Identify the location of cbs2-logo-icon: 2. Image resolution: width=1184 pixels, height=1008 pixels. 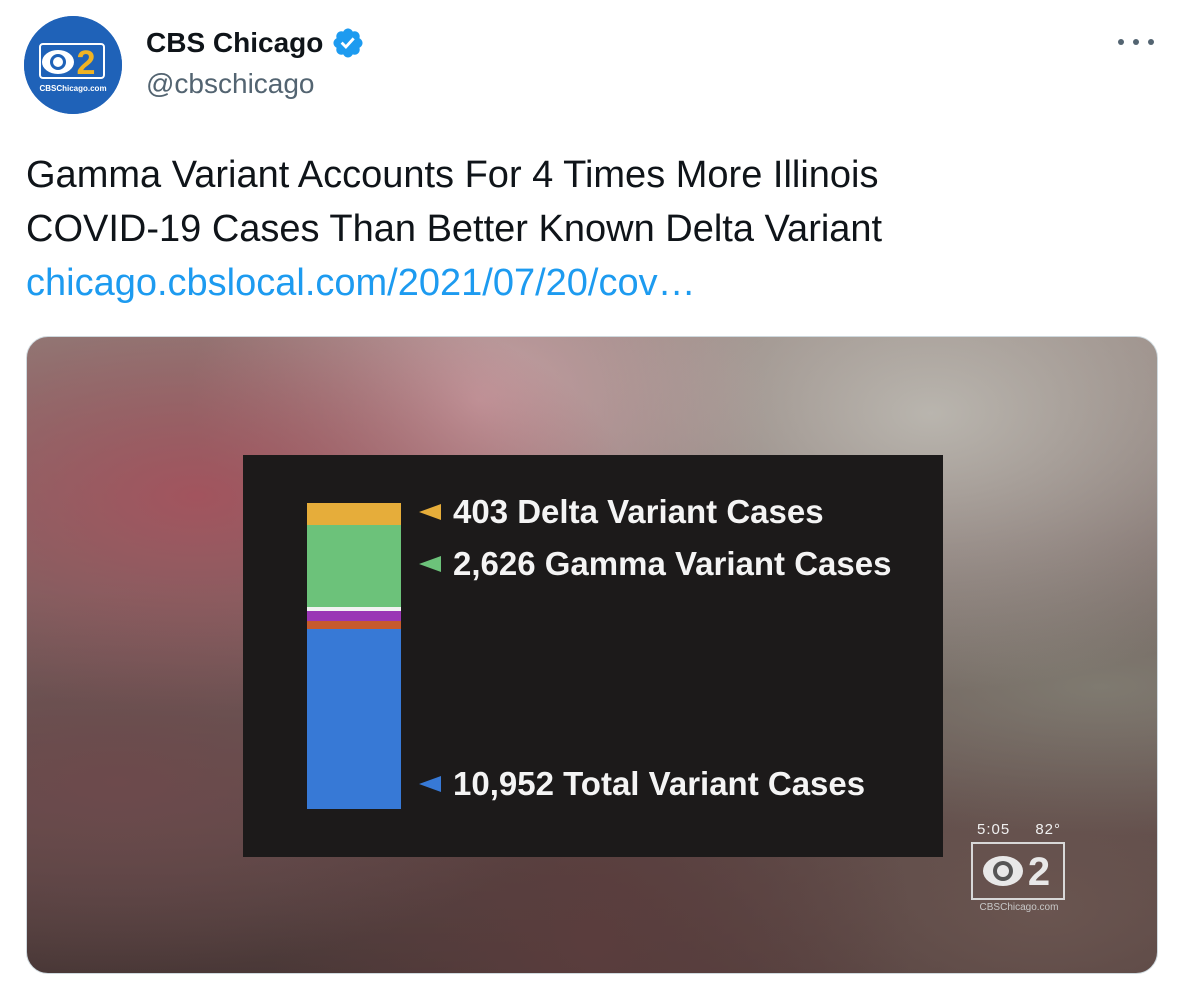
(1018, 871).